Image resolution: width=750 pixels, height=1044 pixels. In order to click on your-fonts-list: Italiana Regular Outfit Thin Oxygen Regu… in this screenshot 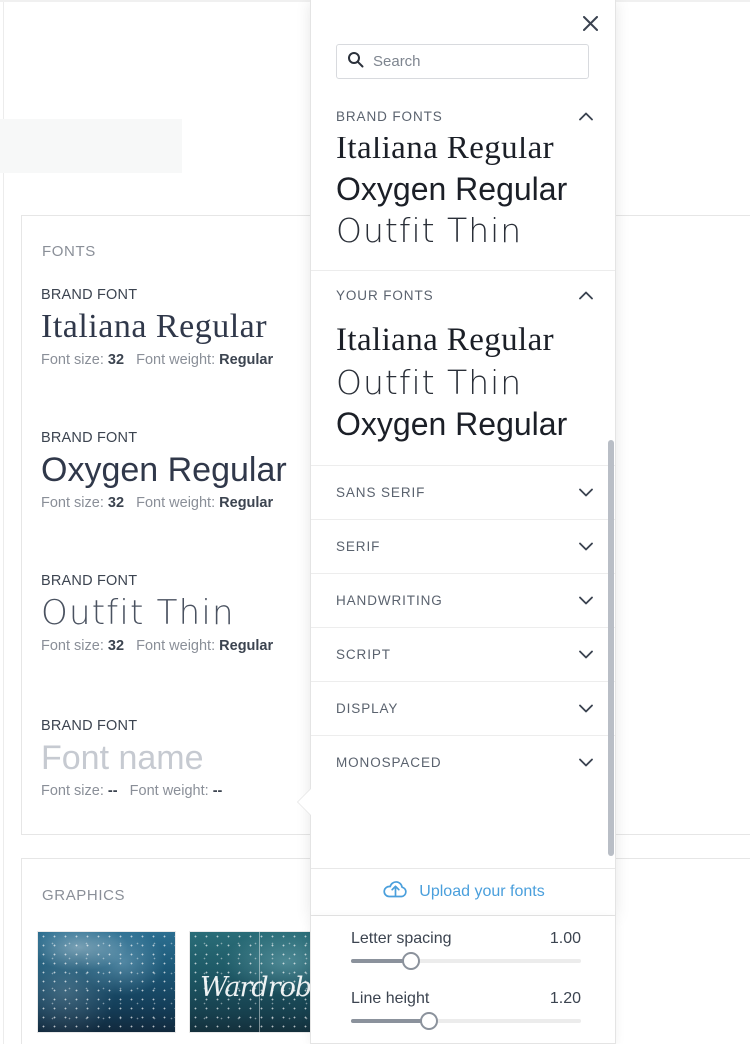, I will do `click(463, 382)`.